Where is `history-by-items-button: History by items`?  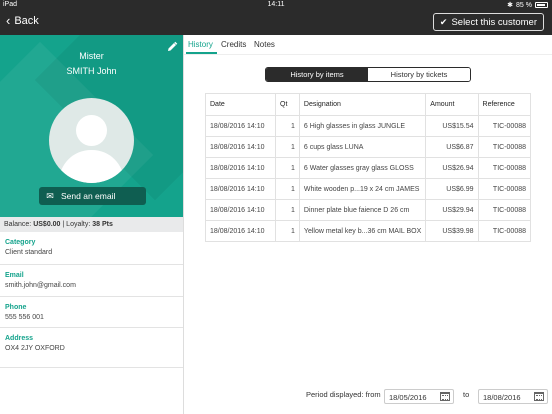 history-by-items-button: History by items is located at coordinates (317, 74).